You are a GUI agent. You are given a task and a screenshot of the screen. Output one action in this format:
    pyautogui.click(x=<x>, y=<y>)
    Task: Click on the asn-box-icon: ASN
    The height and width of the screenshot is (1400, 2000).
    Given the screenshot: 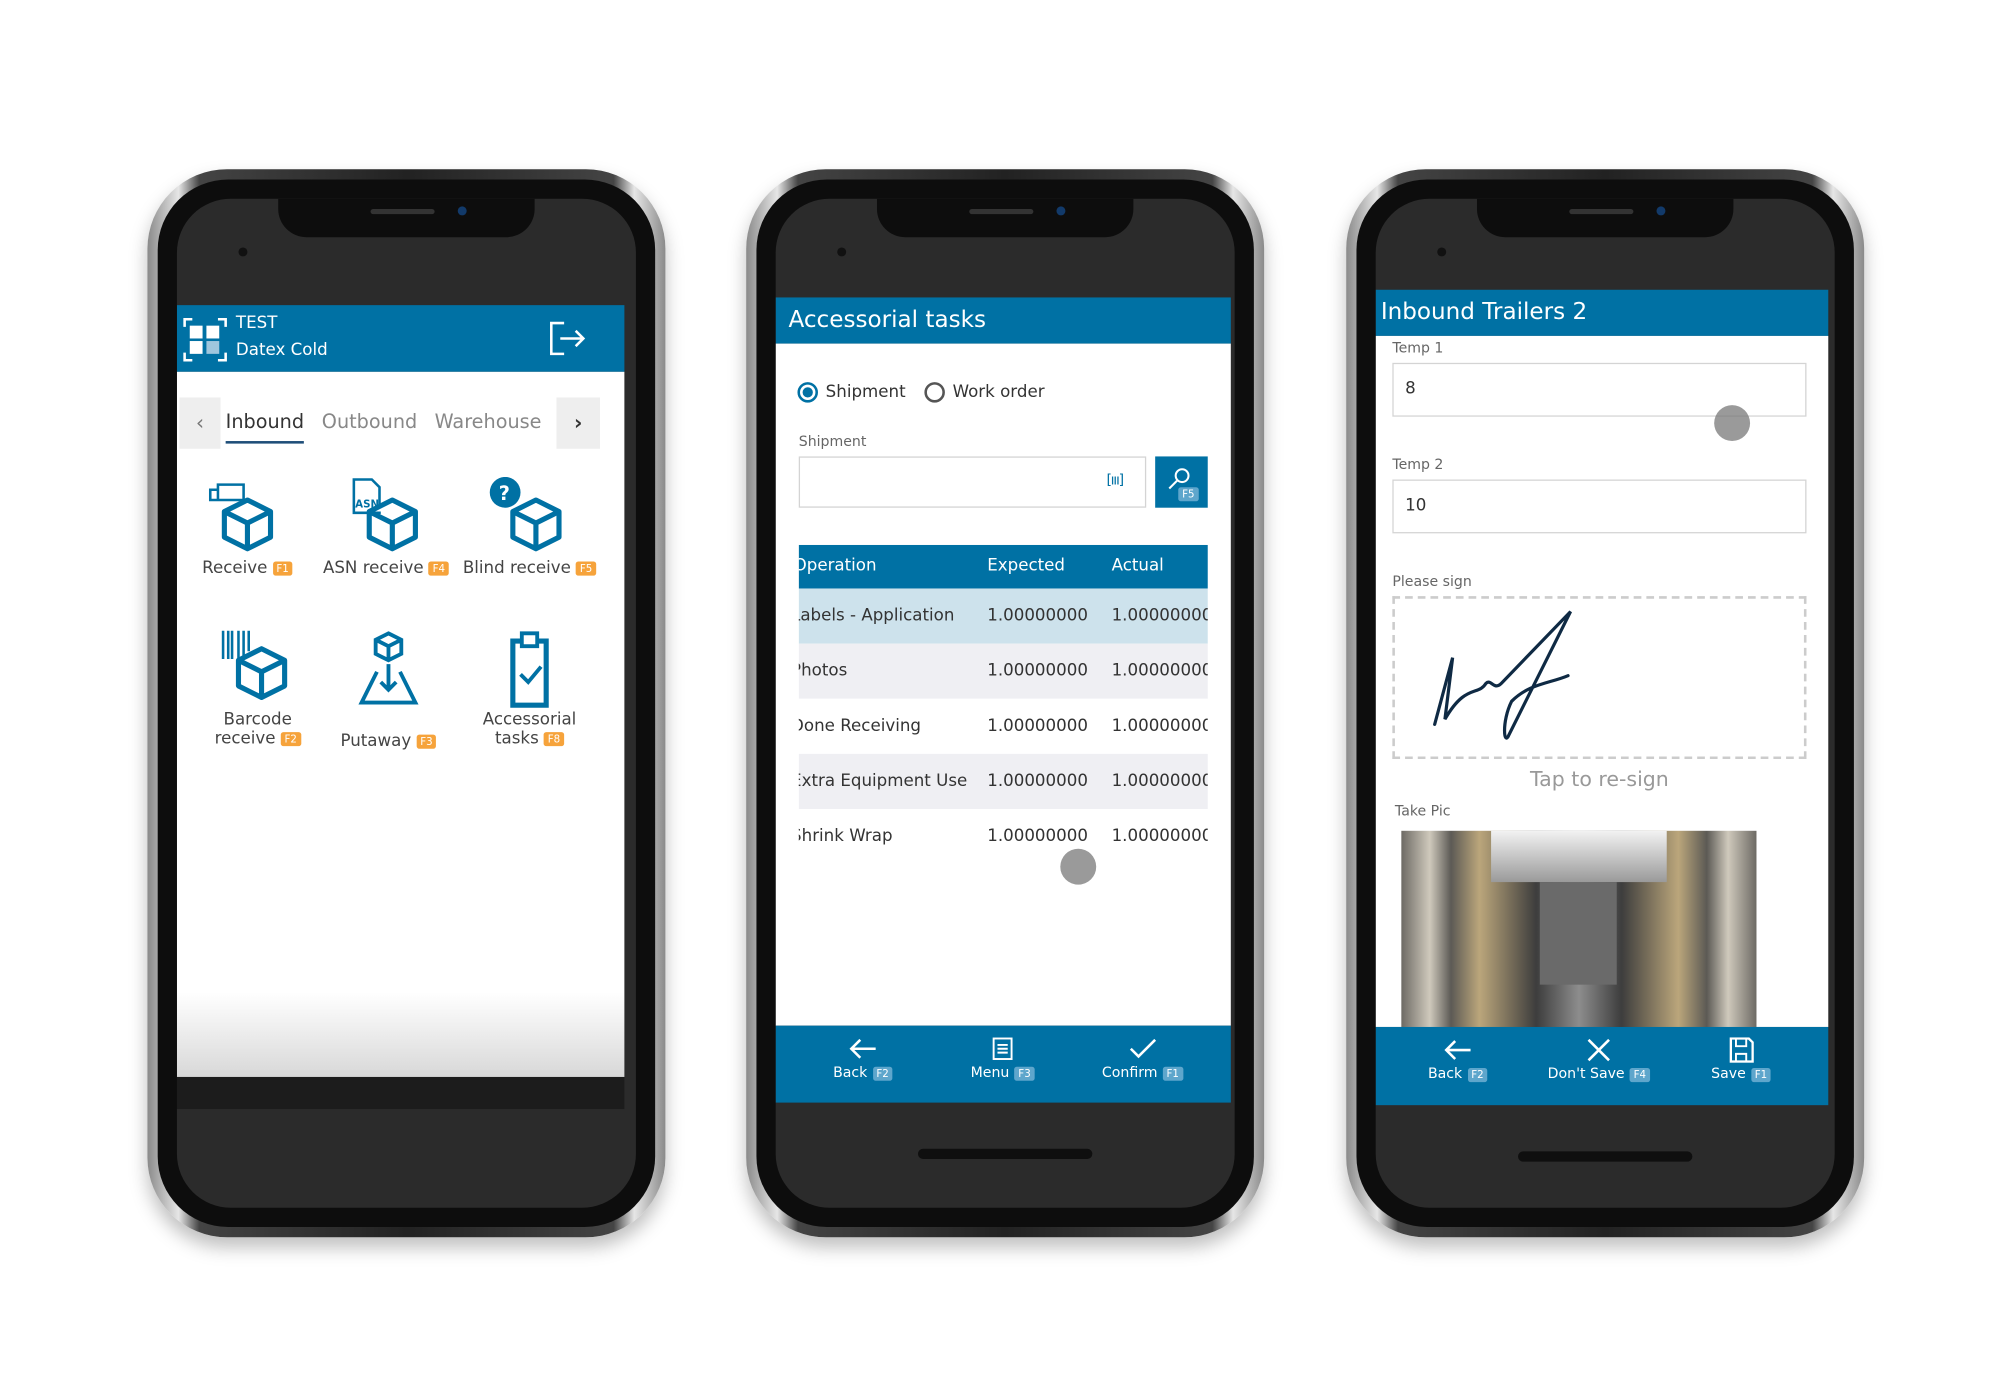 What is the action you would take?
    pyautogui.click(x=385, y=515)
    